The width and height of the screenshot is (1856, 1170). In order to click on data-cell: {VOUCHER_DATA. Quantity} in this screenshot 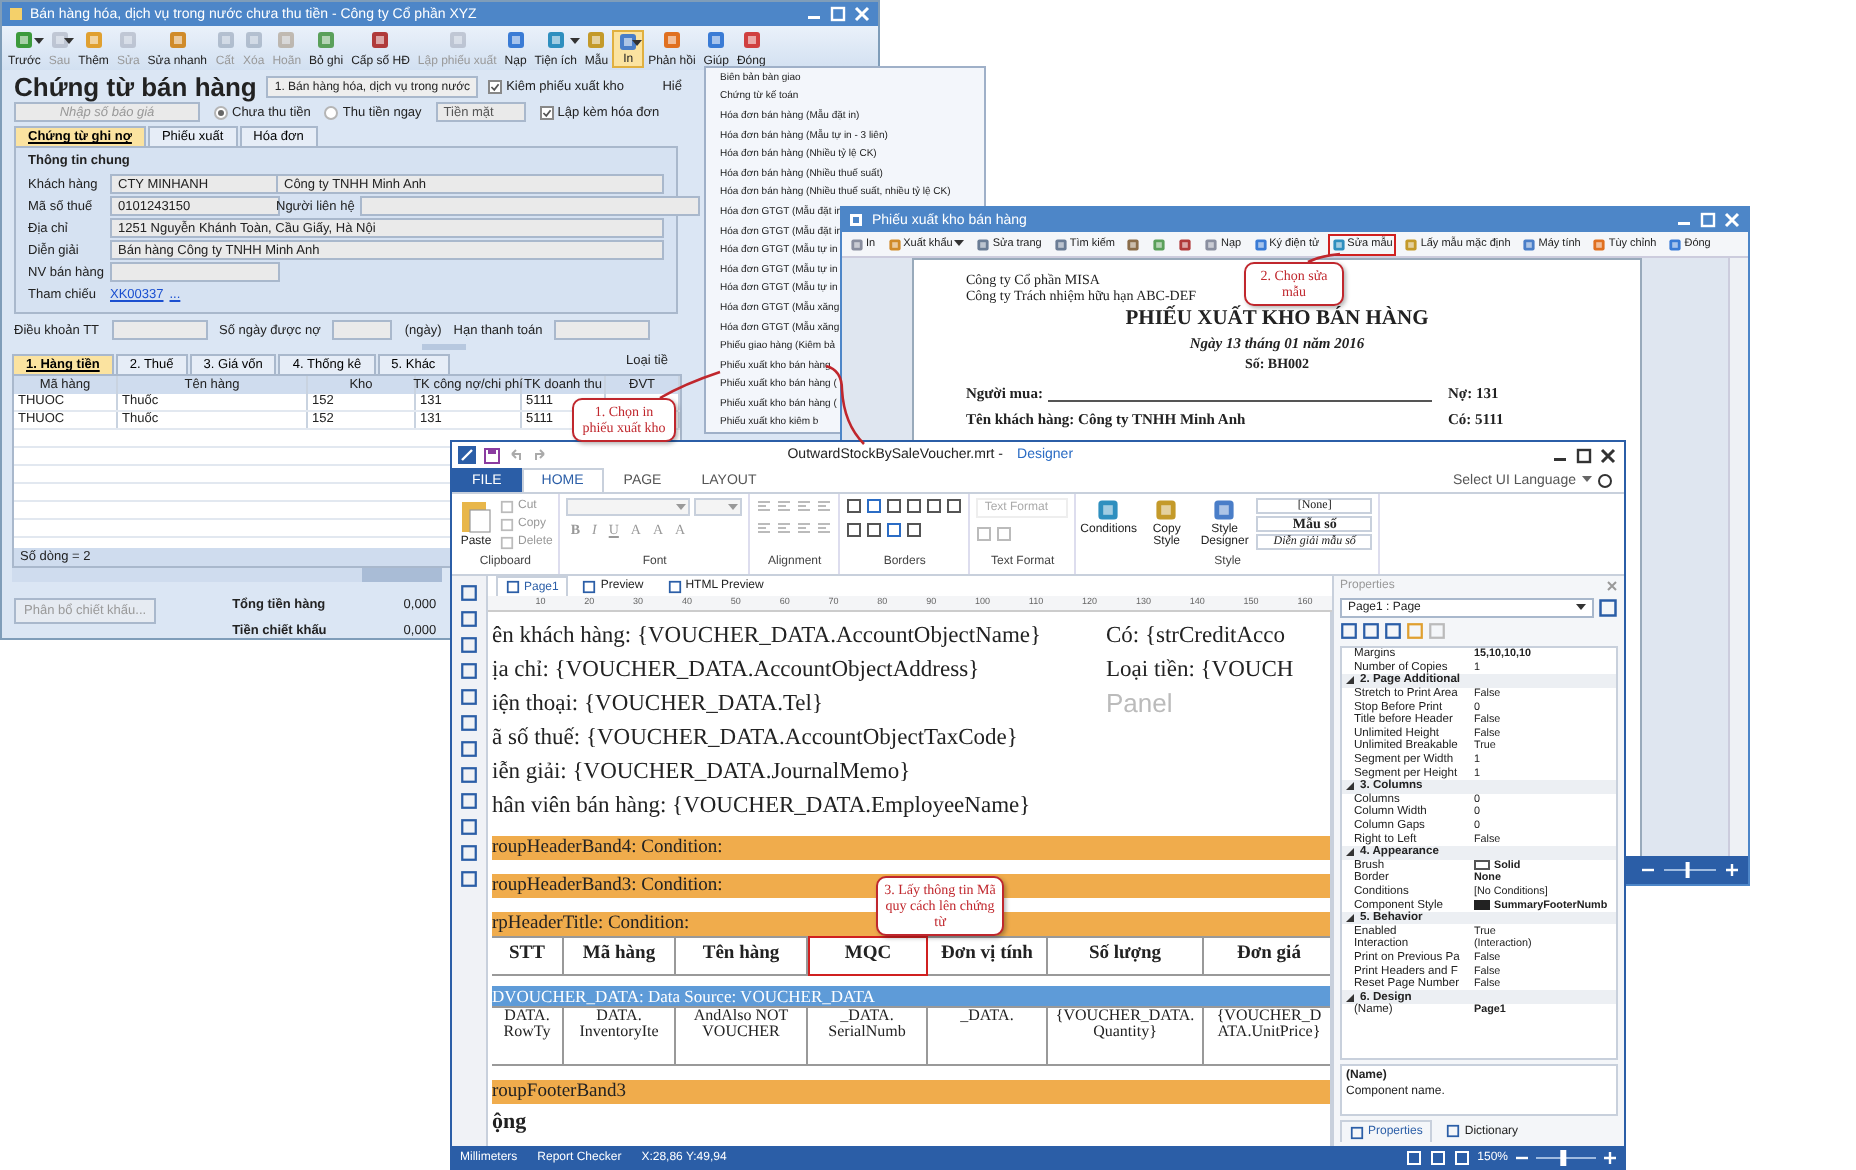, I will do `click(1126, 1036)`.